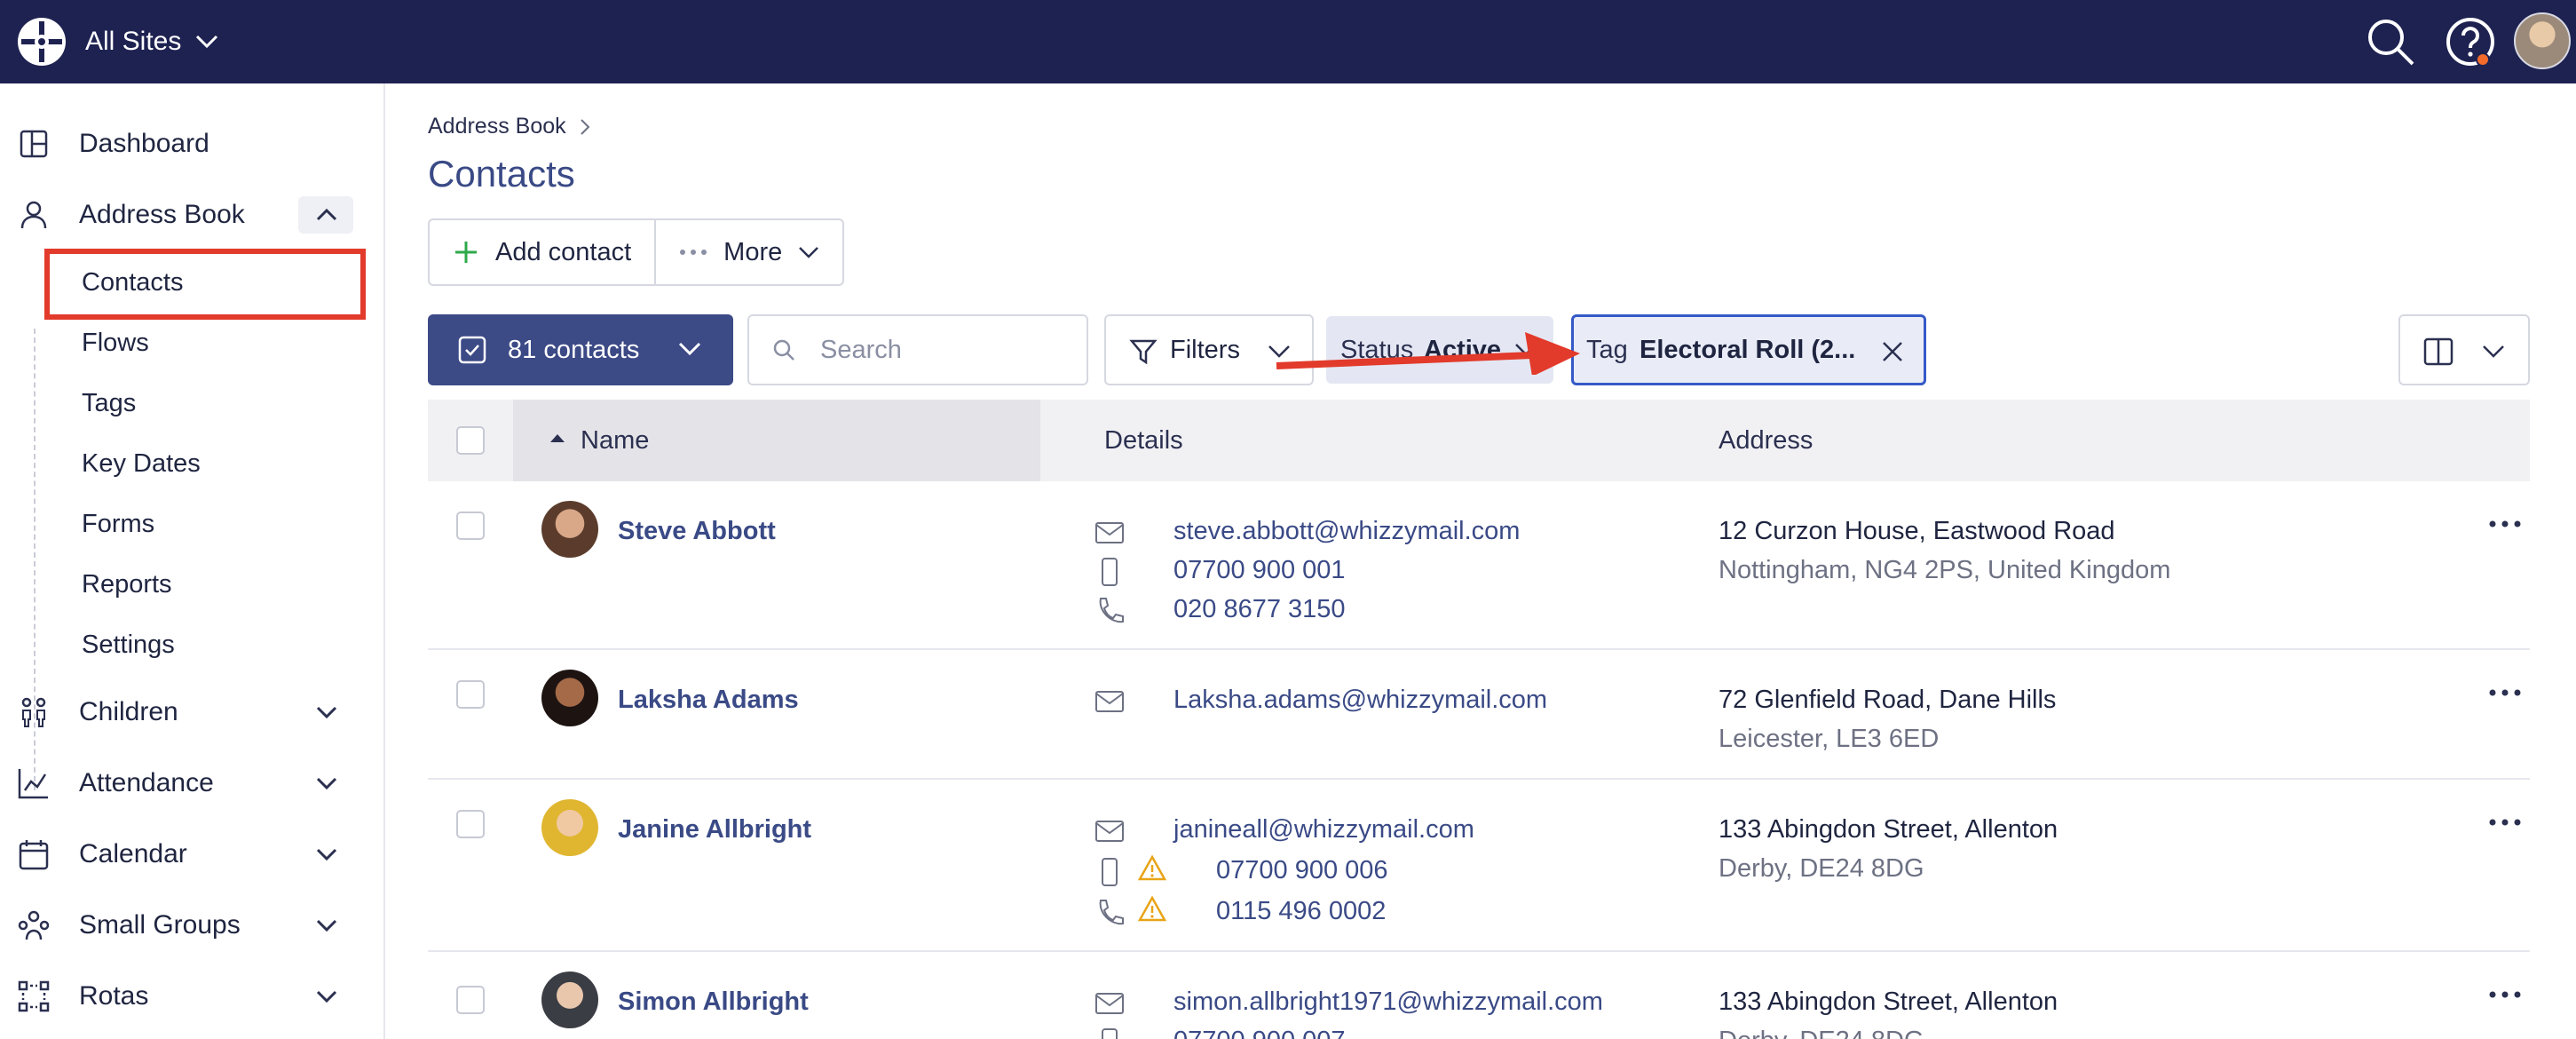 The width and height of the screenshot is (2576, 1039). I want to click on app-logo-icon, so click(41, 42).